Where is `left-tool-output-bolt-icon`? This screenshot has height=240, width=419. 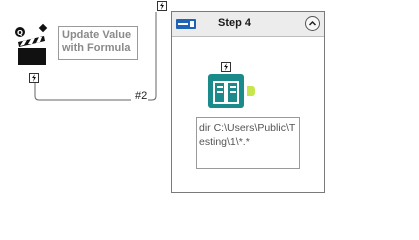
left-tool-output-bolt-icon is located at coordinates (34, 78).